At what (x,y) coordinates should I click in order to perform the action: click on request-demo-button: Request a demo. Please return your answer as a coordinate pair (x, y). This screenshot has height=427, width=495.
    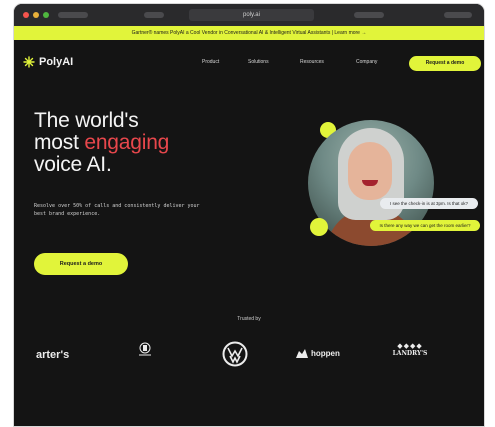
    Looking at the image, I should click on (445, 63).